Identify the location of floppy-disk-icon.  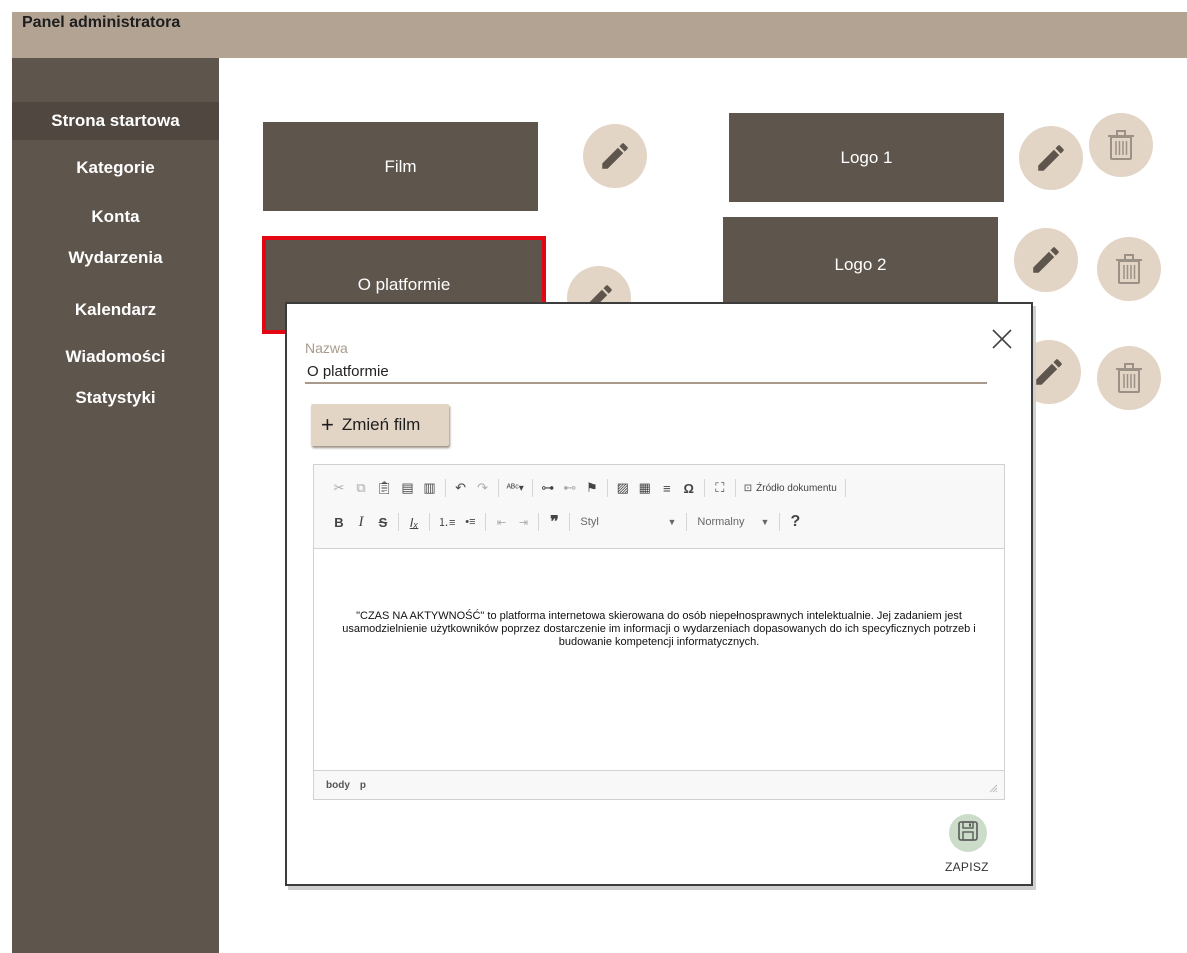
(968, 833).